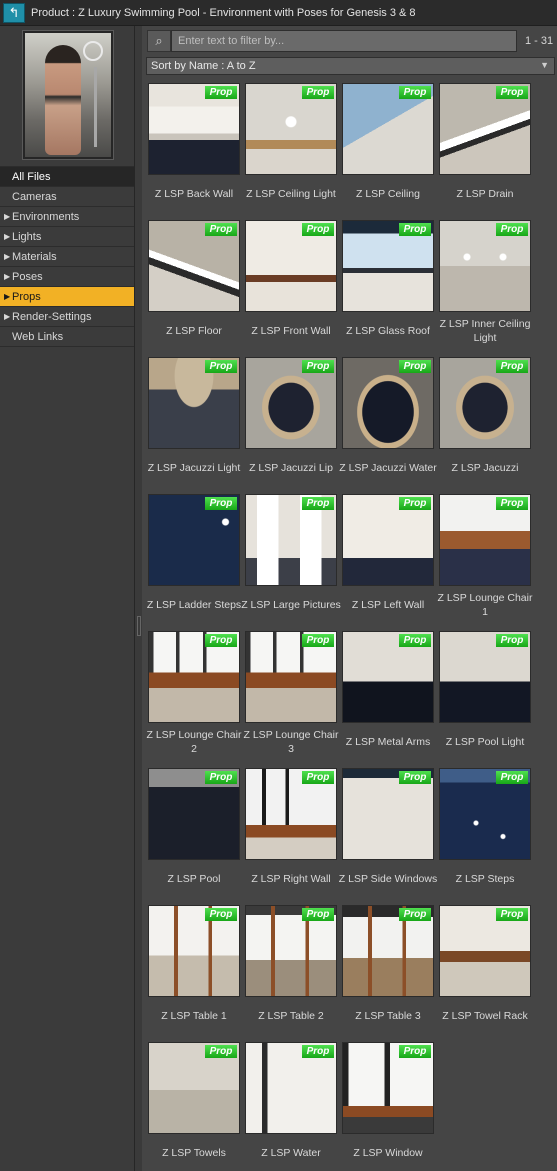 Image resolution: width=557 pixels, height=1171 pixels. Describe the element at coordinates (159, 41) in the screenshot. I see `magnifier-icon: ⌕` at that location.